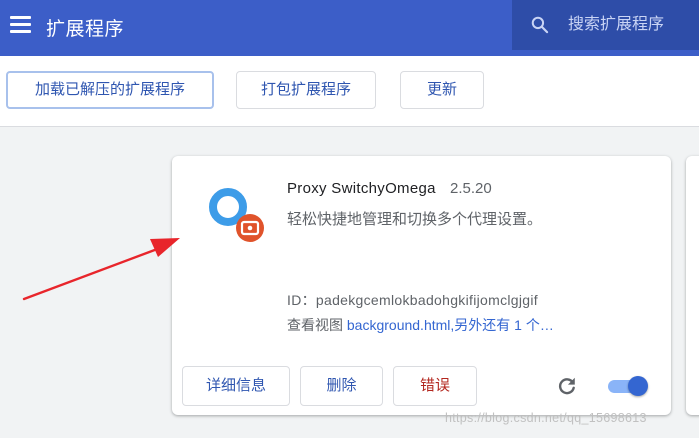 The height and width of the screenshot is (438, 699). Describe the element at coordinates (236, 386) in the screenshot. I see `details-button: 详细信息` at that location.